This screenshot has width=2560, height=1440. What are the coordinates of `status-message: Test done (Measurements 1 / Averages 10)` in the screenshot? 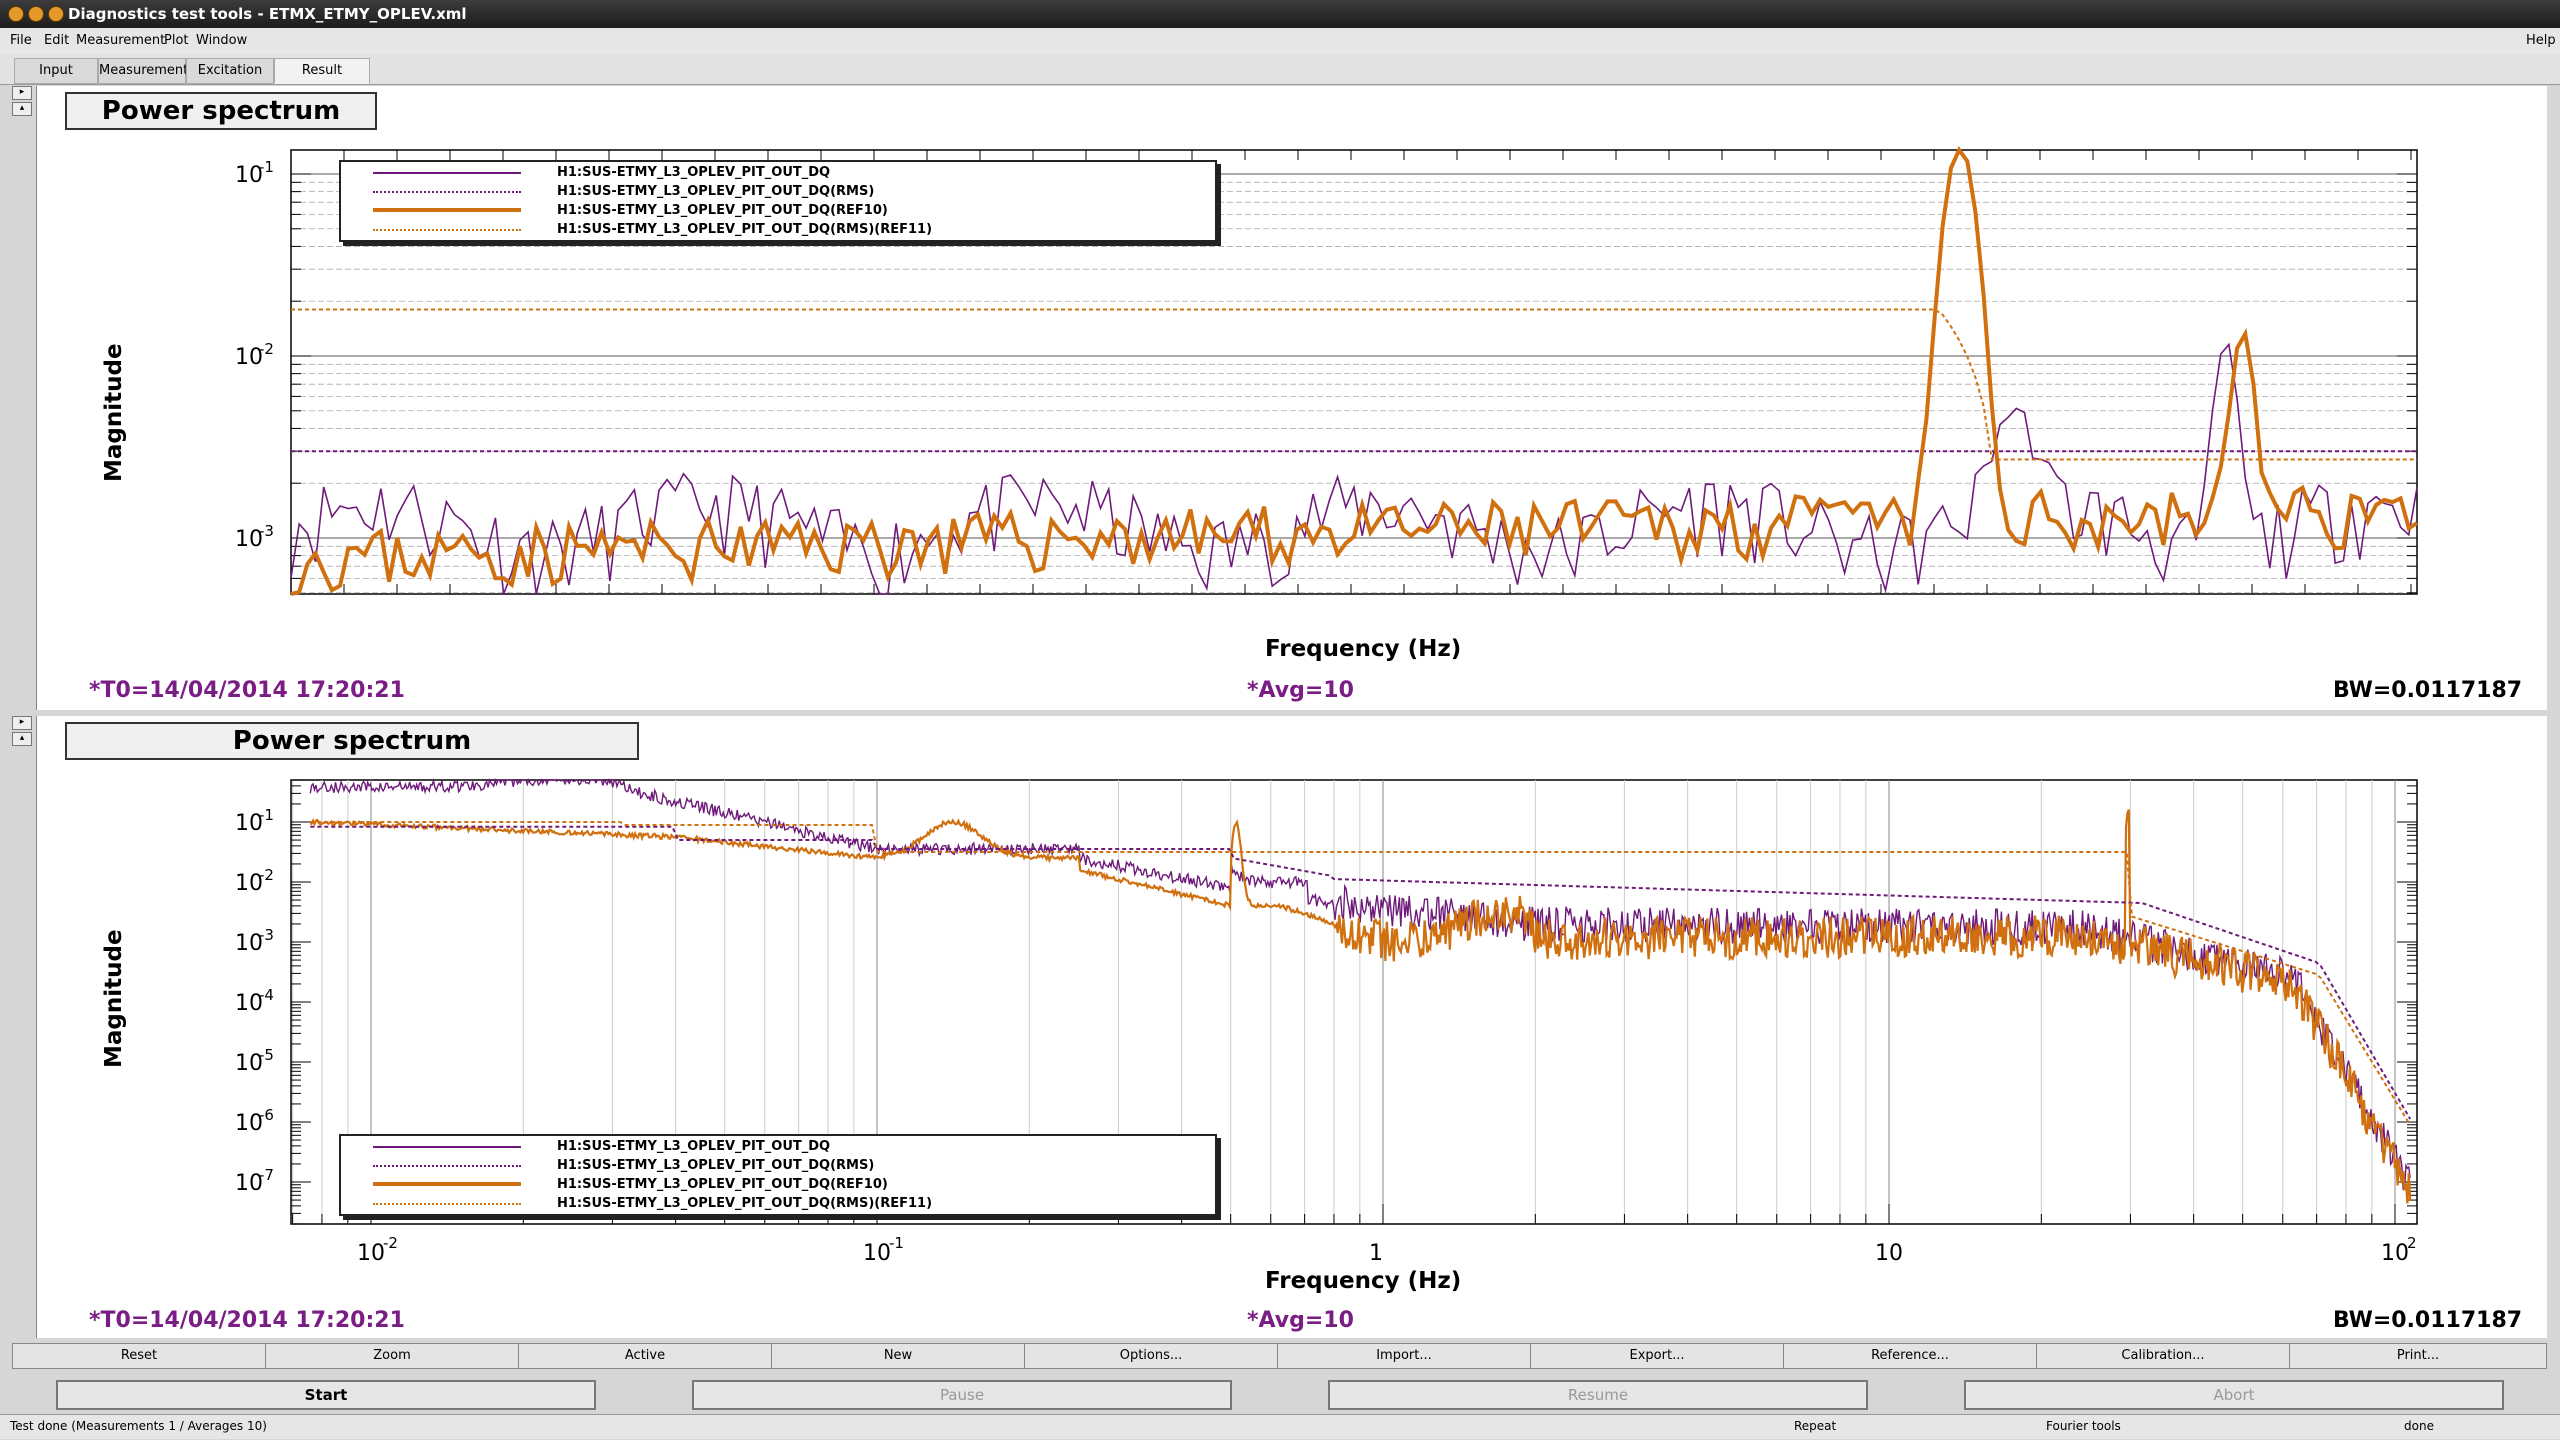 It's located at (138, 1426).